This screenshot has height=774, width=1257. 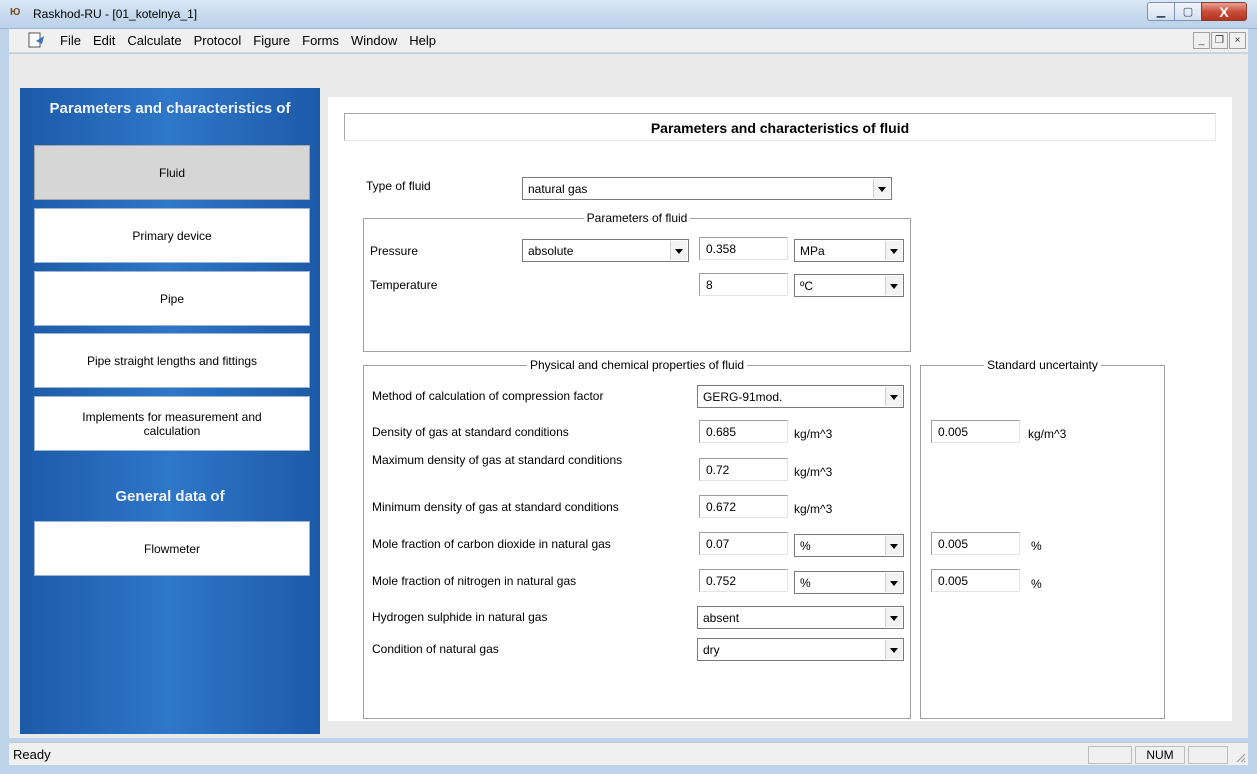 What do you see at coordinates (170, 496) in the screenshot?
I see `sidebar-heading-general: General data of` at bounding box center [170, 496].